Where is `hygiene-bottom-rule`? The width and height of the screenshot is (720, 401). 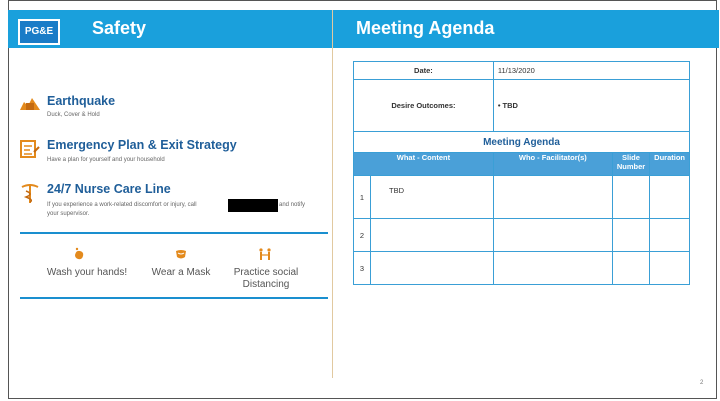 hygiene-bottom-rule is located at coordinates (174, 298).